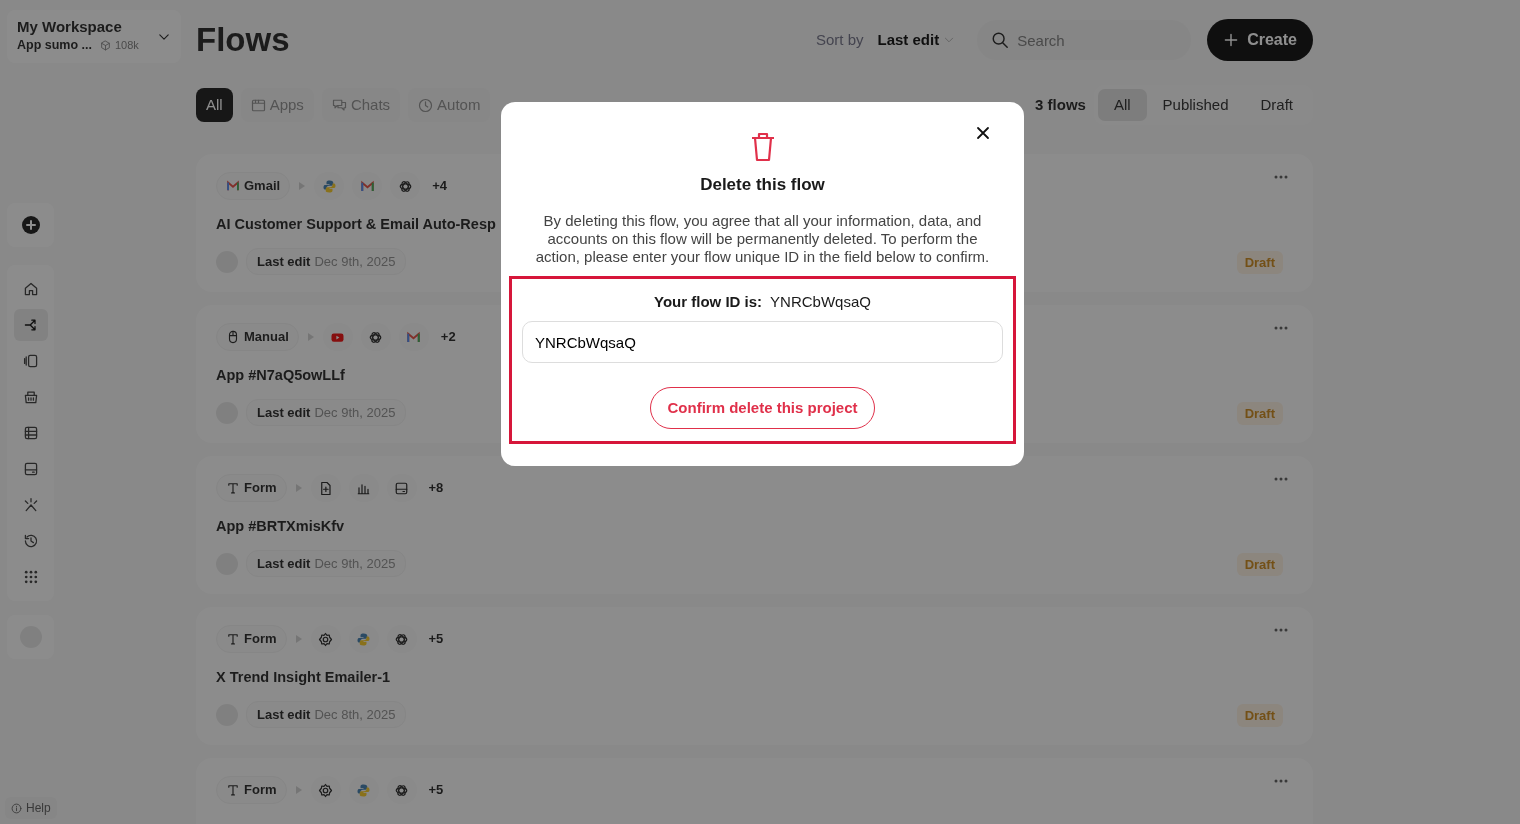  I want to click on flow-title: X Trend Insight Emailer-1, so click(303, 677).